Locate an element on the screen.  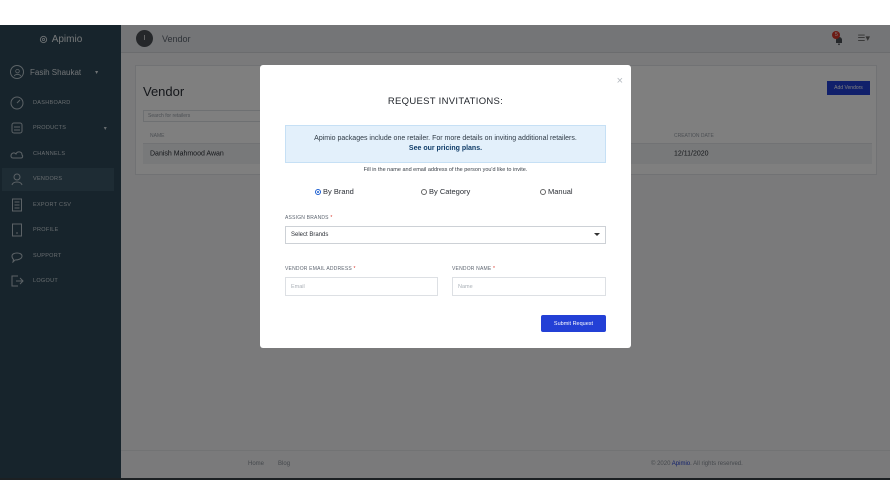
vendor-email-label: VENDOR EMAIL ADDRESS * is located at coordinates (320, 269).